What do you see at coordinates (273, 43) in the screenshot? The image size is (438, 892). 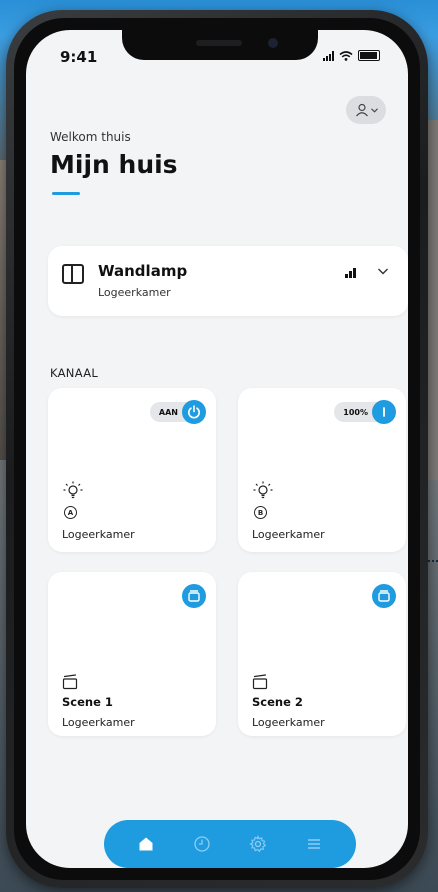 I see `front-camera` at bounding box center [273, 43].